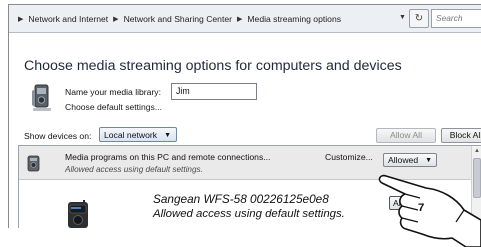 The image size is (481, 247). Describe the element at coordinates (113, 92) in the screenshot. I see `library-name-label: Name your media library:` at that location.